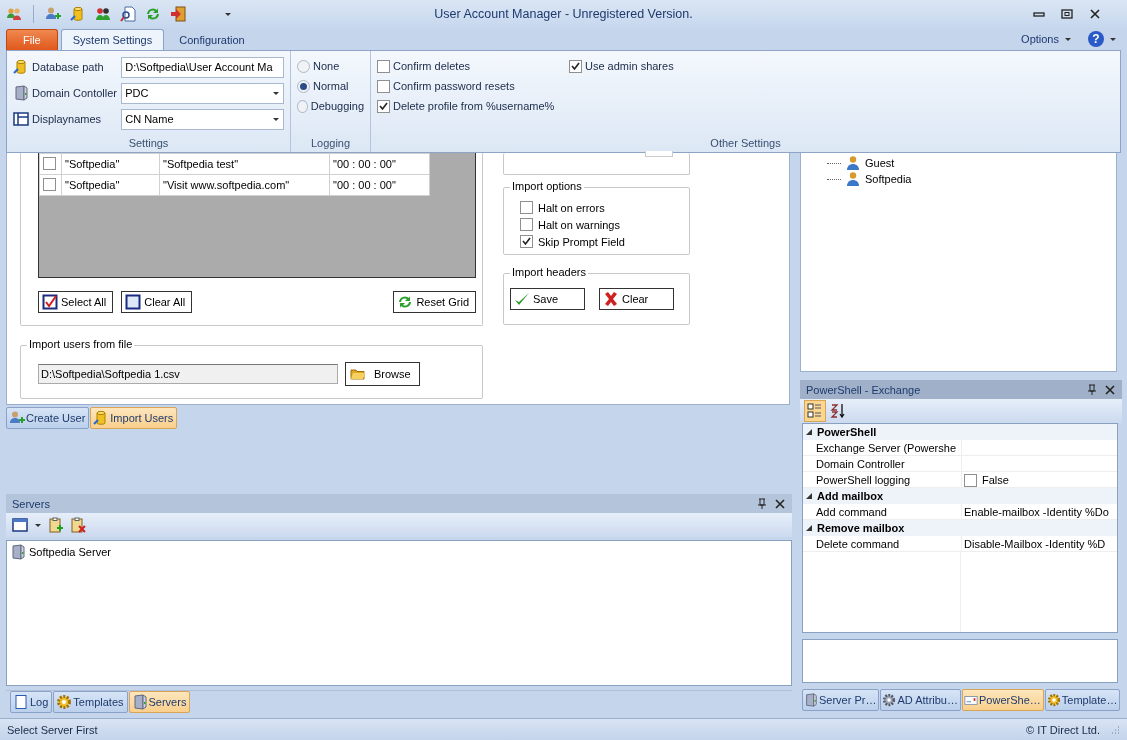 This screenshot has width=1127, height=740. Describe the element at coordinates (863, 480) in the screenshot. I see `property-name: PowerShell logging` at that location.